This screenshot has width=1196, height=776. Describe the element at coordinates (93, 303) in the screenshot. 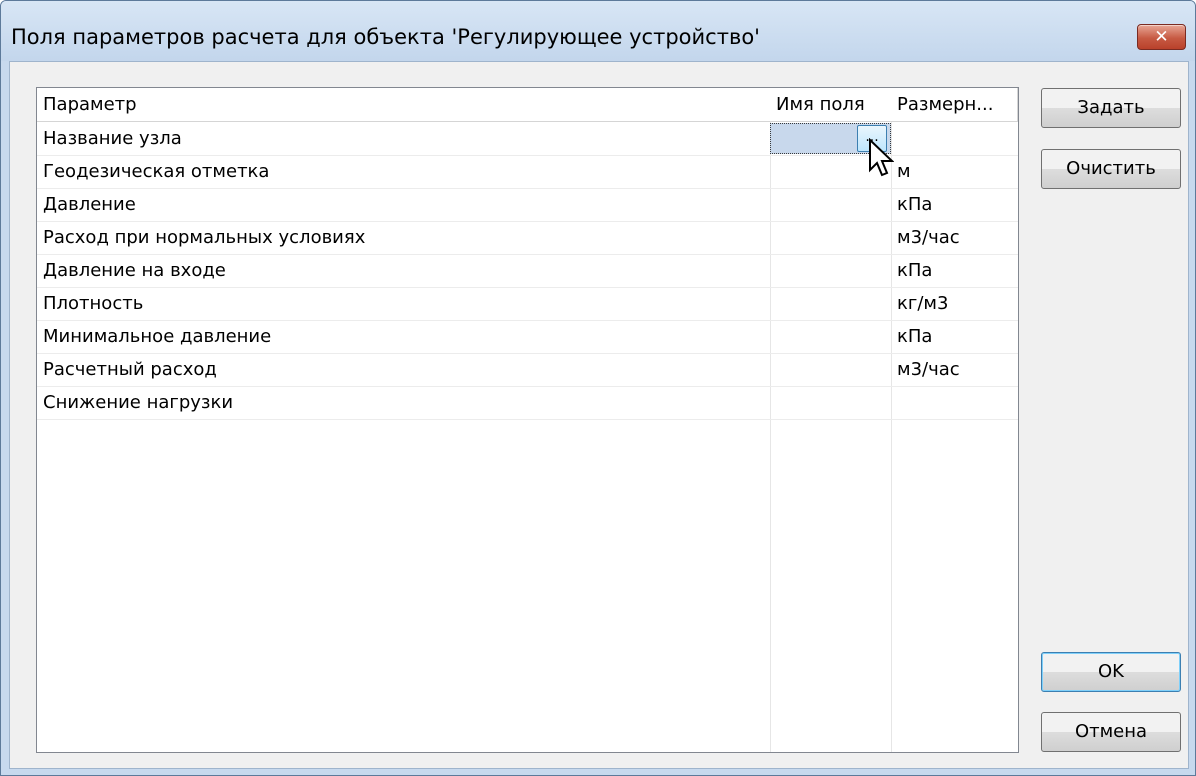

I see `param-cell: Плотность` at that location.